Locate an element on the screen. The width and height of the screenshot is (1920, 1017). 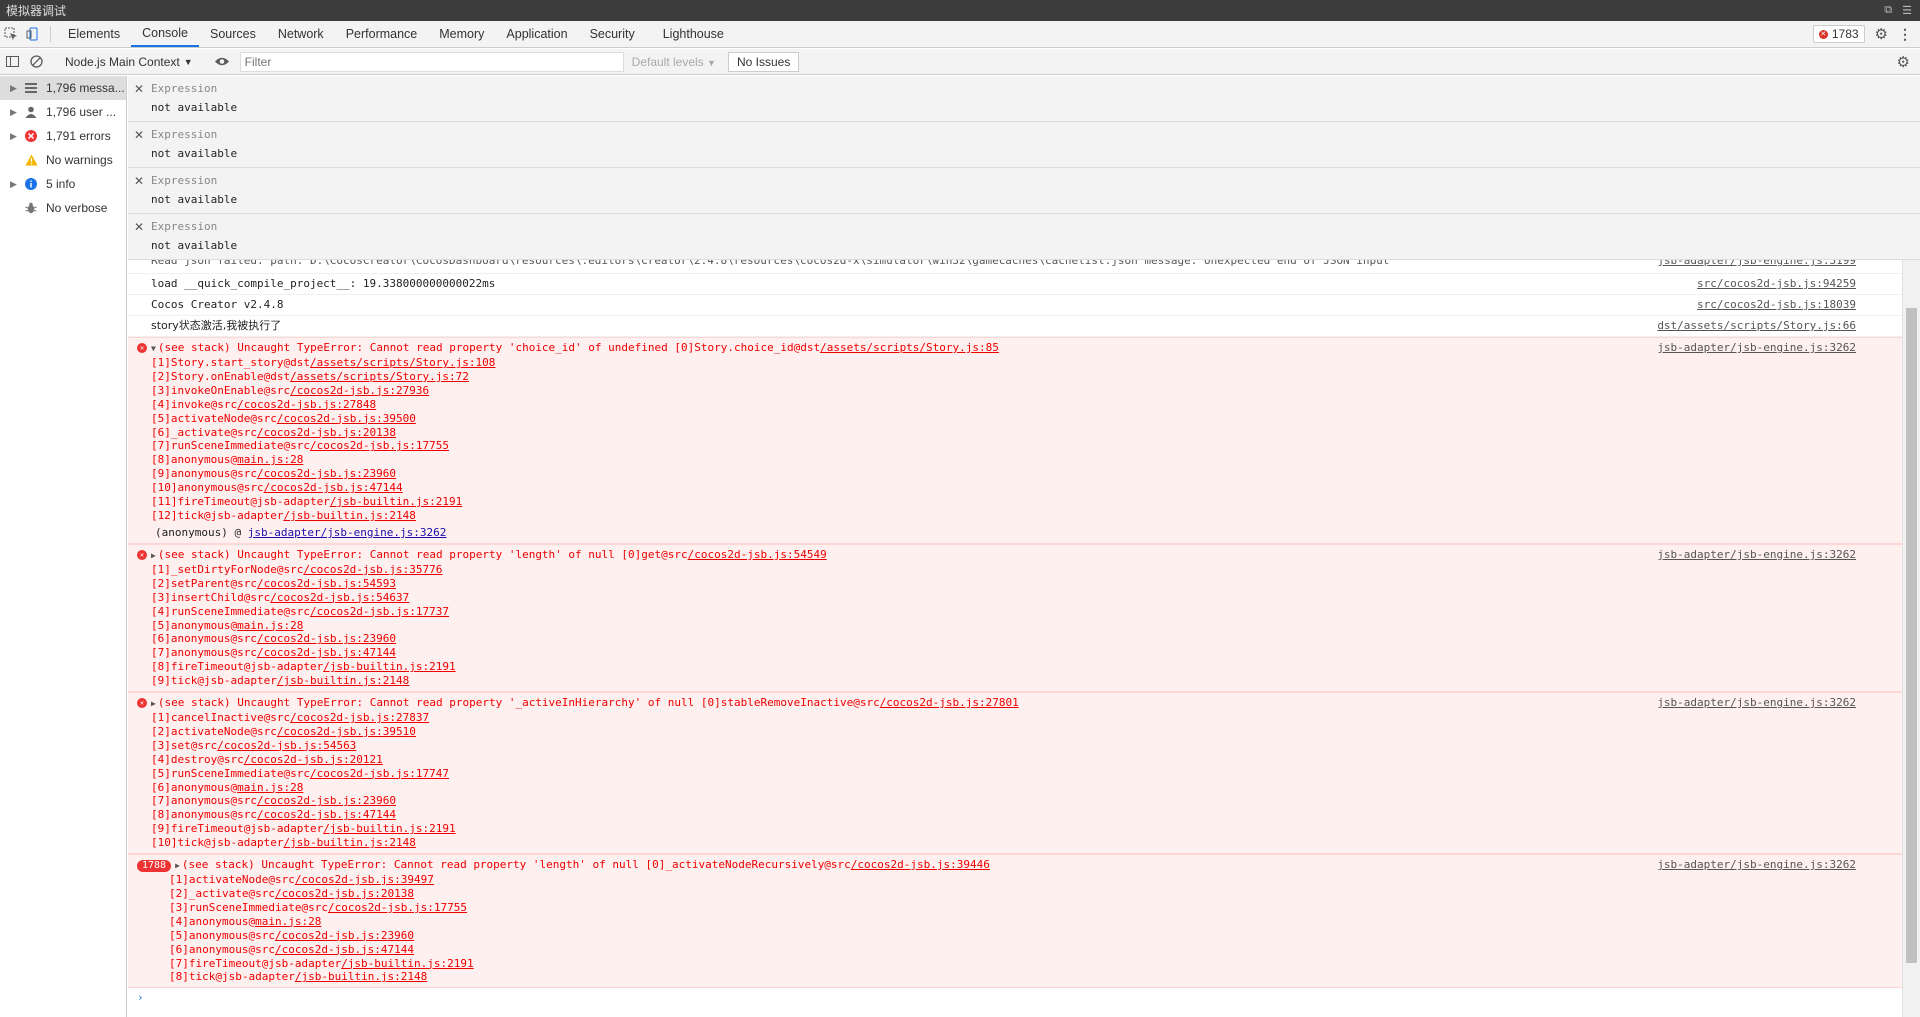
scrollbar-thumb is located at coordinates (1911, 635).